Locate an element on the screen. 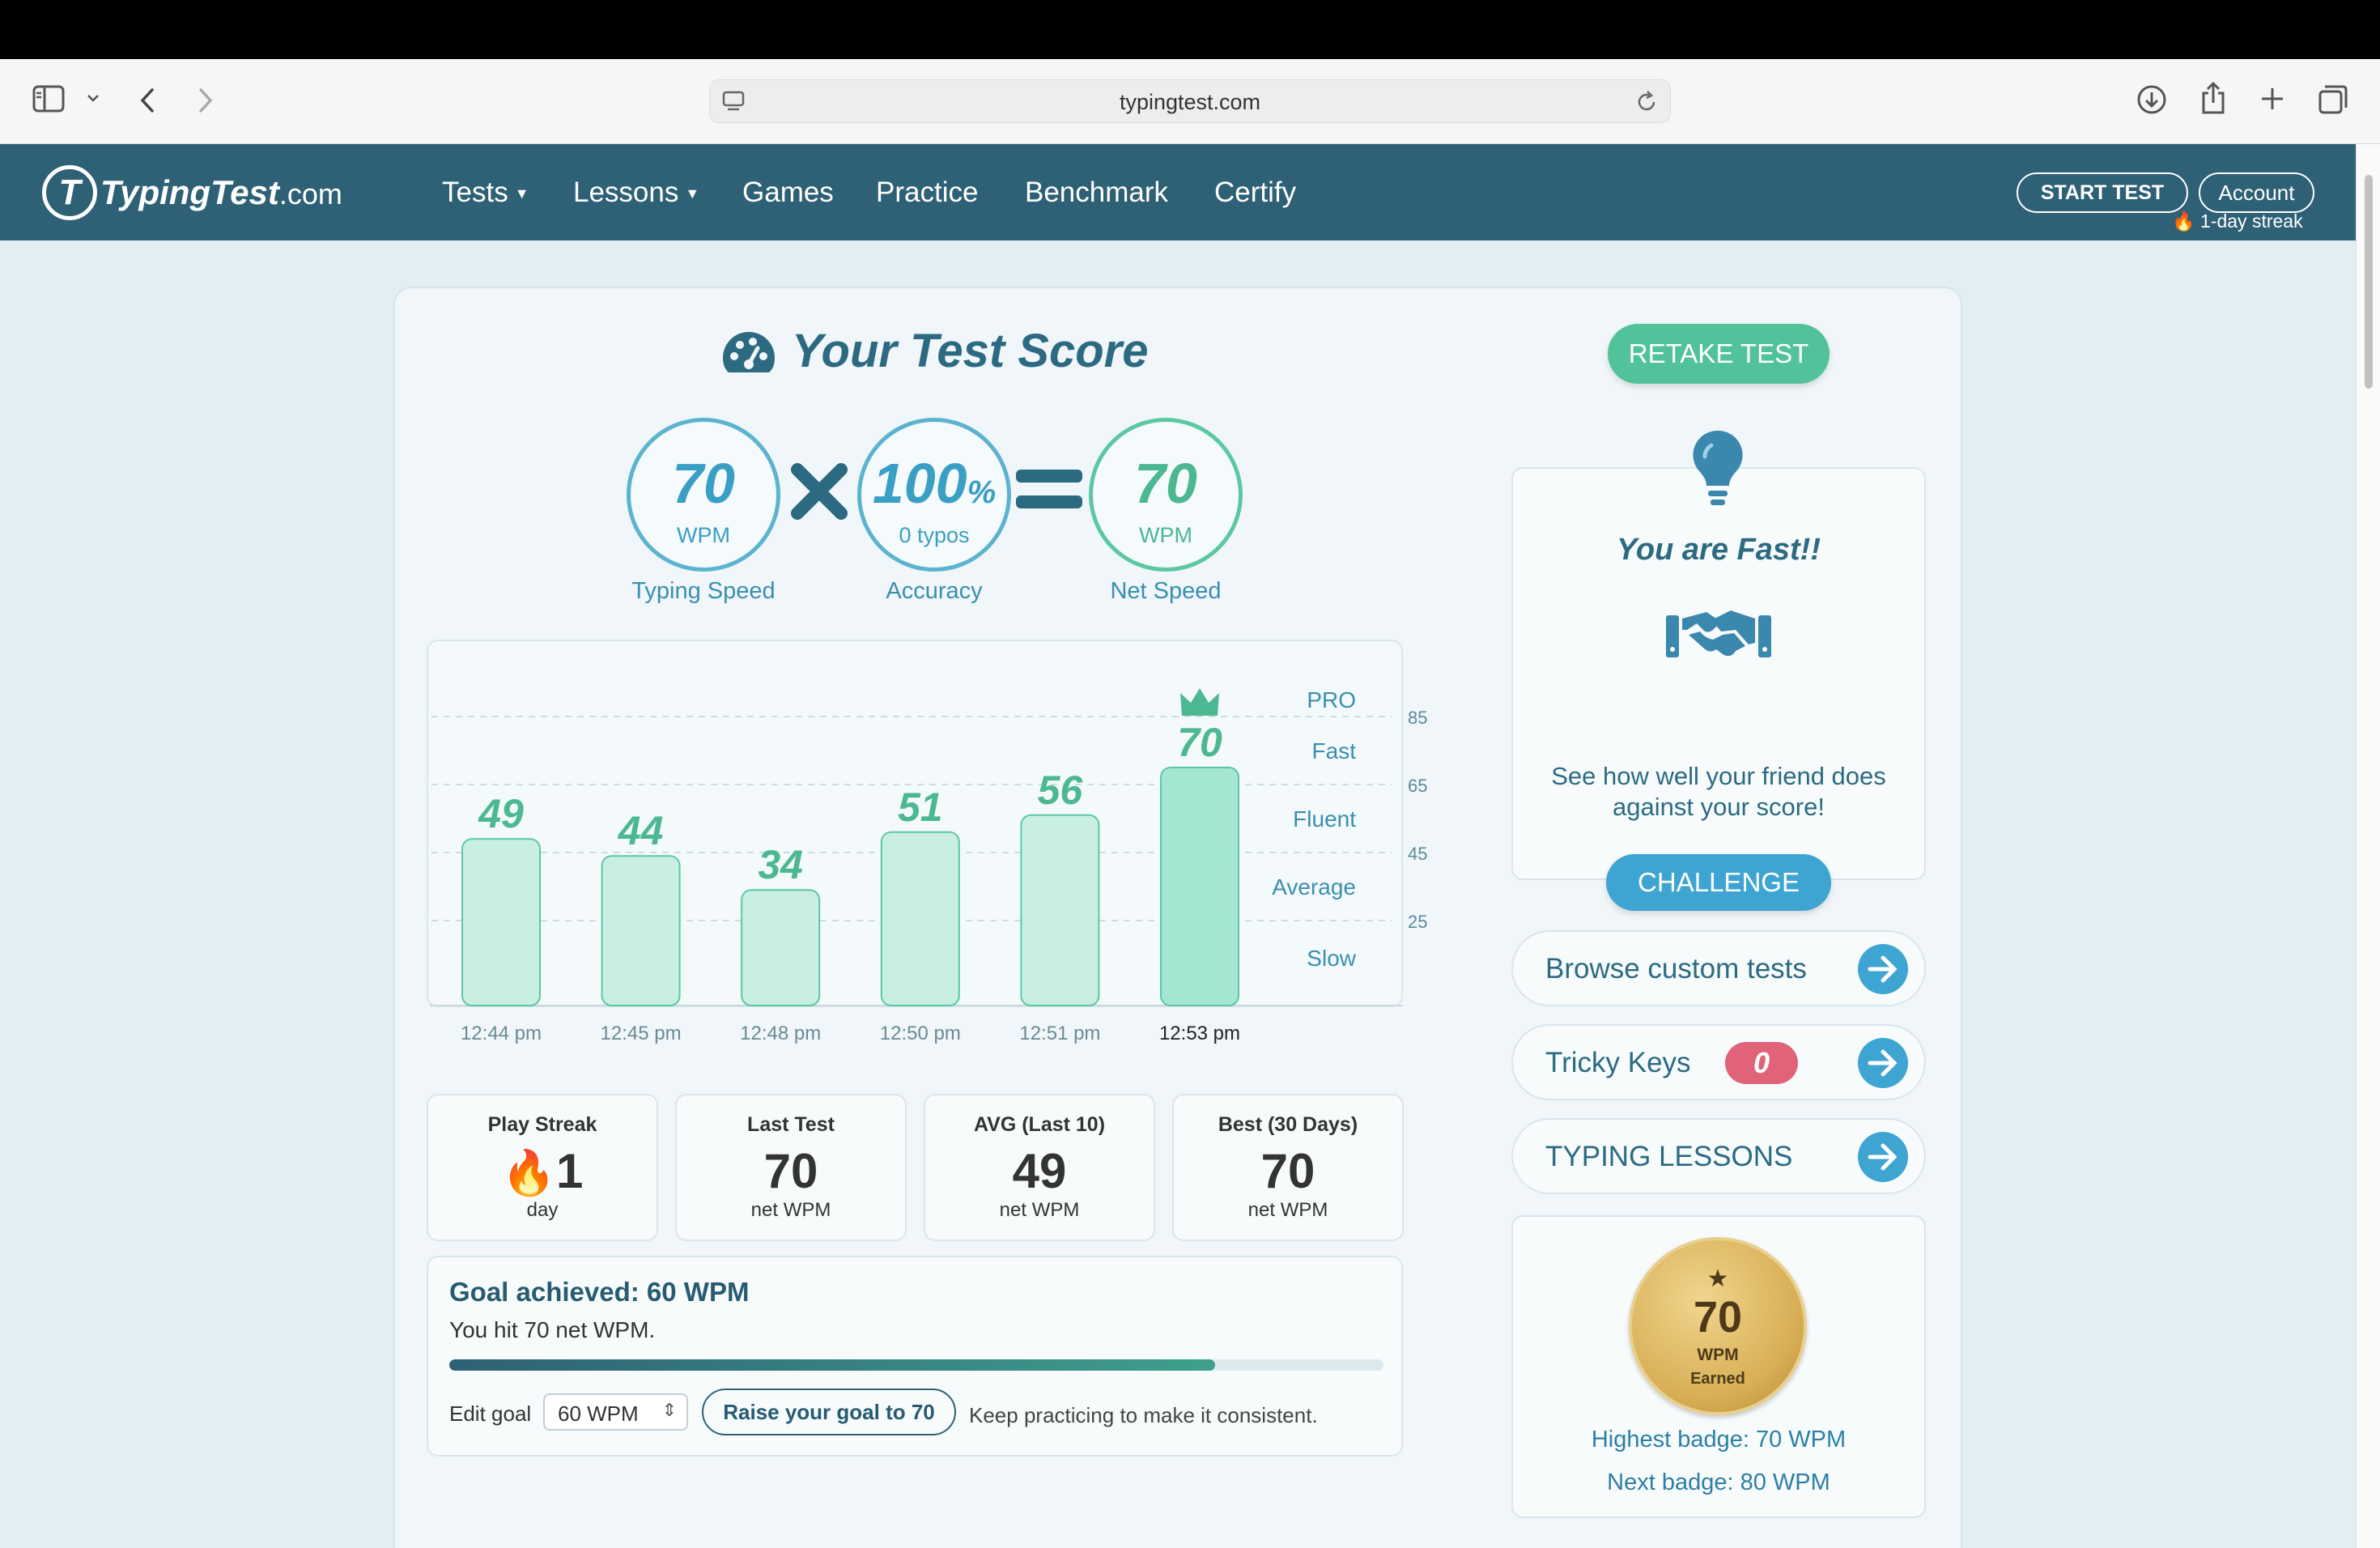 Image resolution: width=2380 pixels, height=1548 pixels. site-logo: T TypingTest.com is located at coordinates (192, 192).